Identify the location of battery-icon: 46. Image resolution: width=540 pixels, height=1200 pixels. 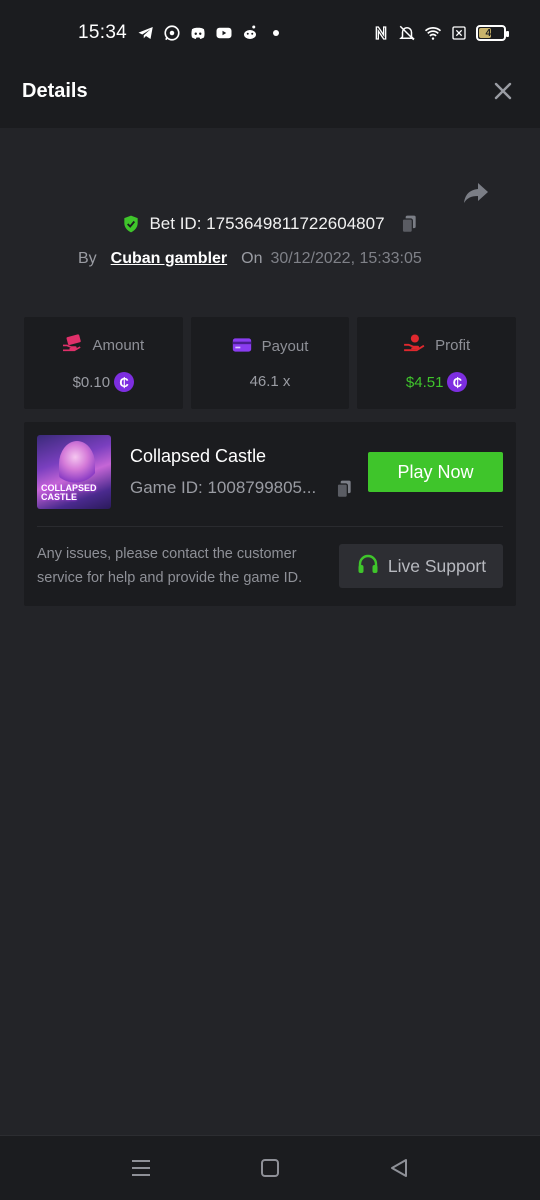
(492, 33).